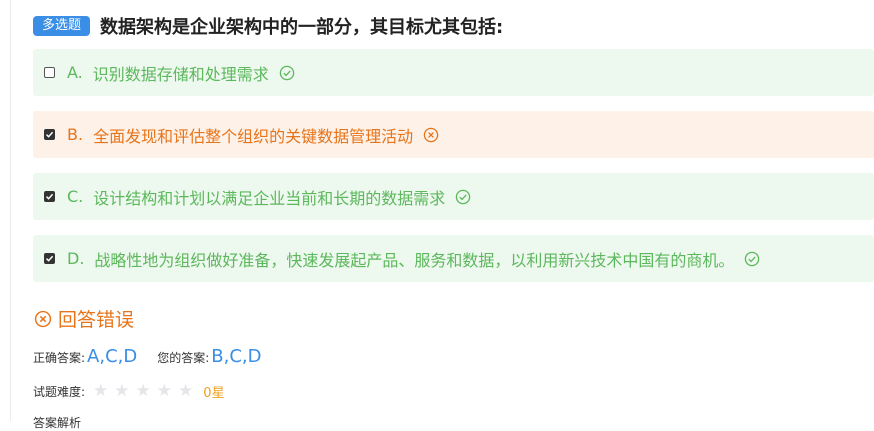  Describe the element at coordinates (59, 392) in the screenshot. I see `difficulty-label: 试题难度:` at that location.